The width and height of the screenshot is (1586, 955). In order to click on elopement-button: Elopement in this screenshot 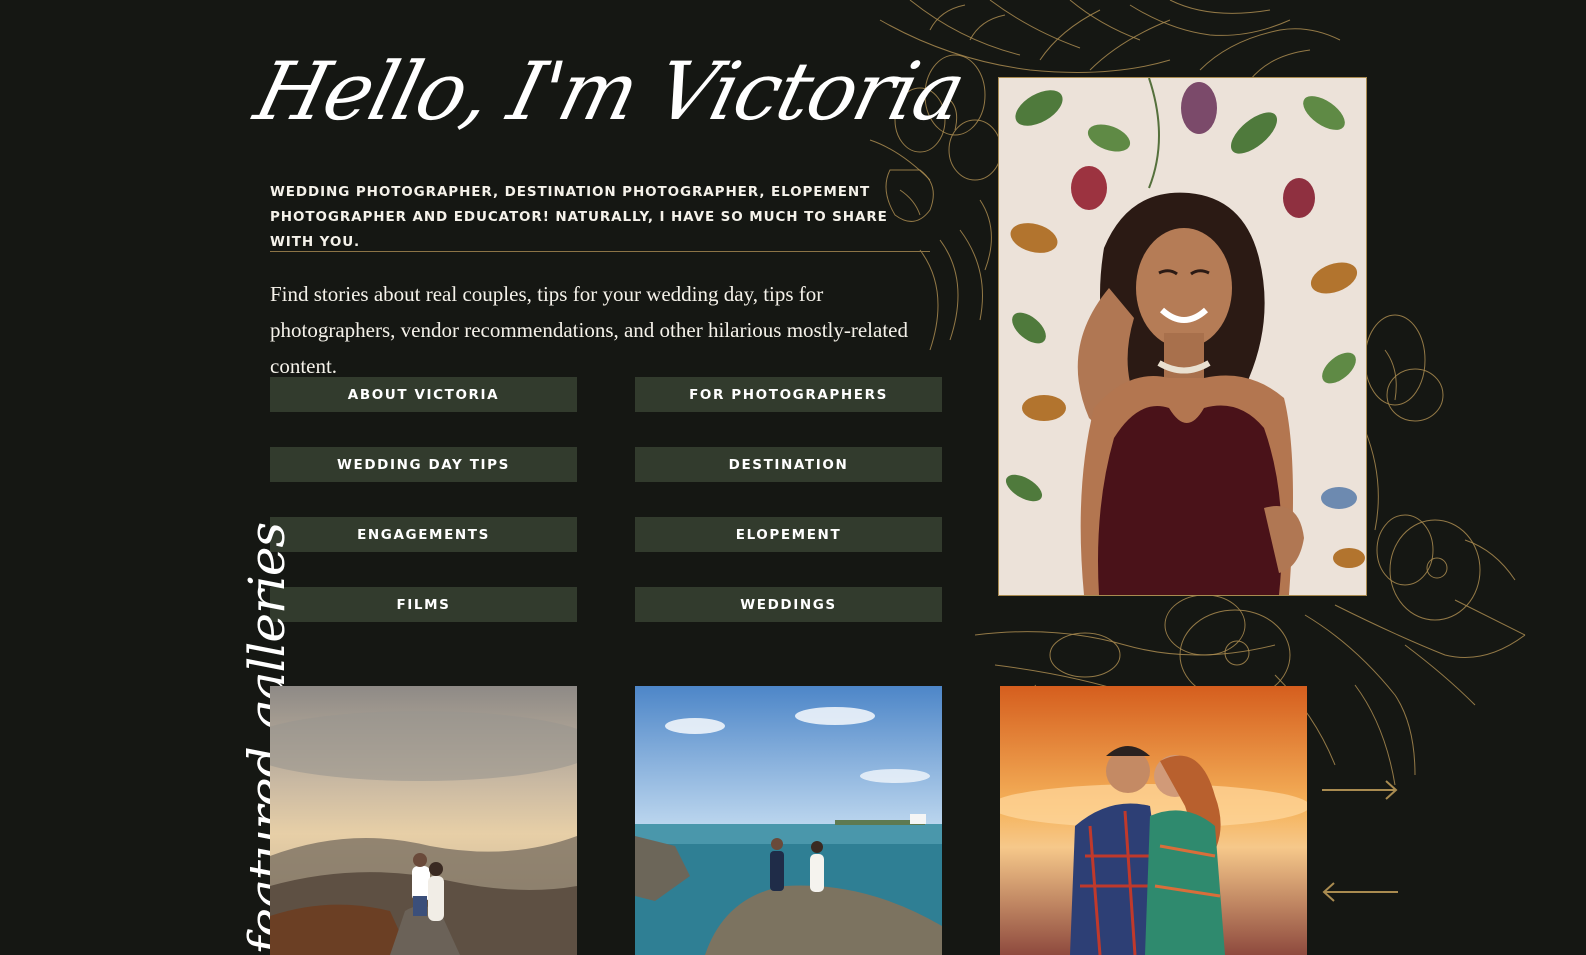, I will do `click(788, 534)`.